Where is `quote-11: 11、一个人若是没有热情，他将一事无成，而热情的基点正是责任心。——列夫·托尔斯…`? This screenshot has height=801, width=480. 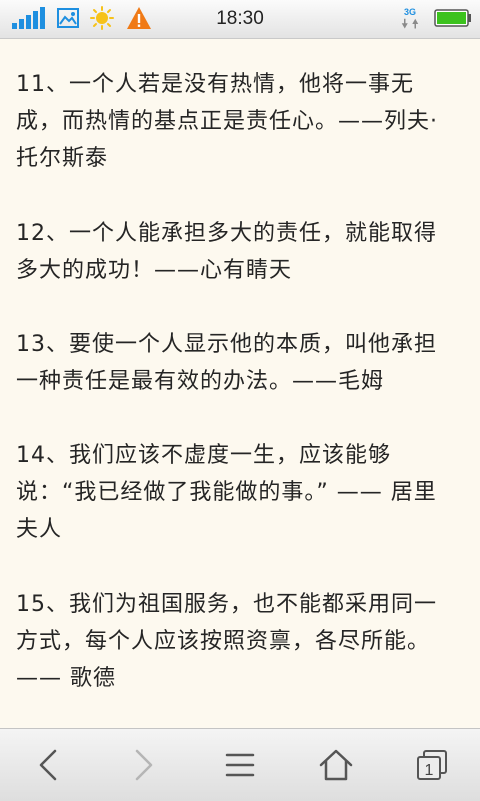 quote-11: 11、一个人若是没有热情，他将一事无成，而热情的基点正是责任心。——列夫·托尔斯… is located at coordinates (227, 121).